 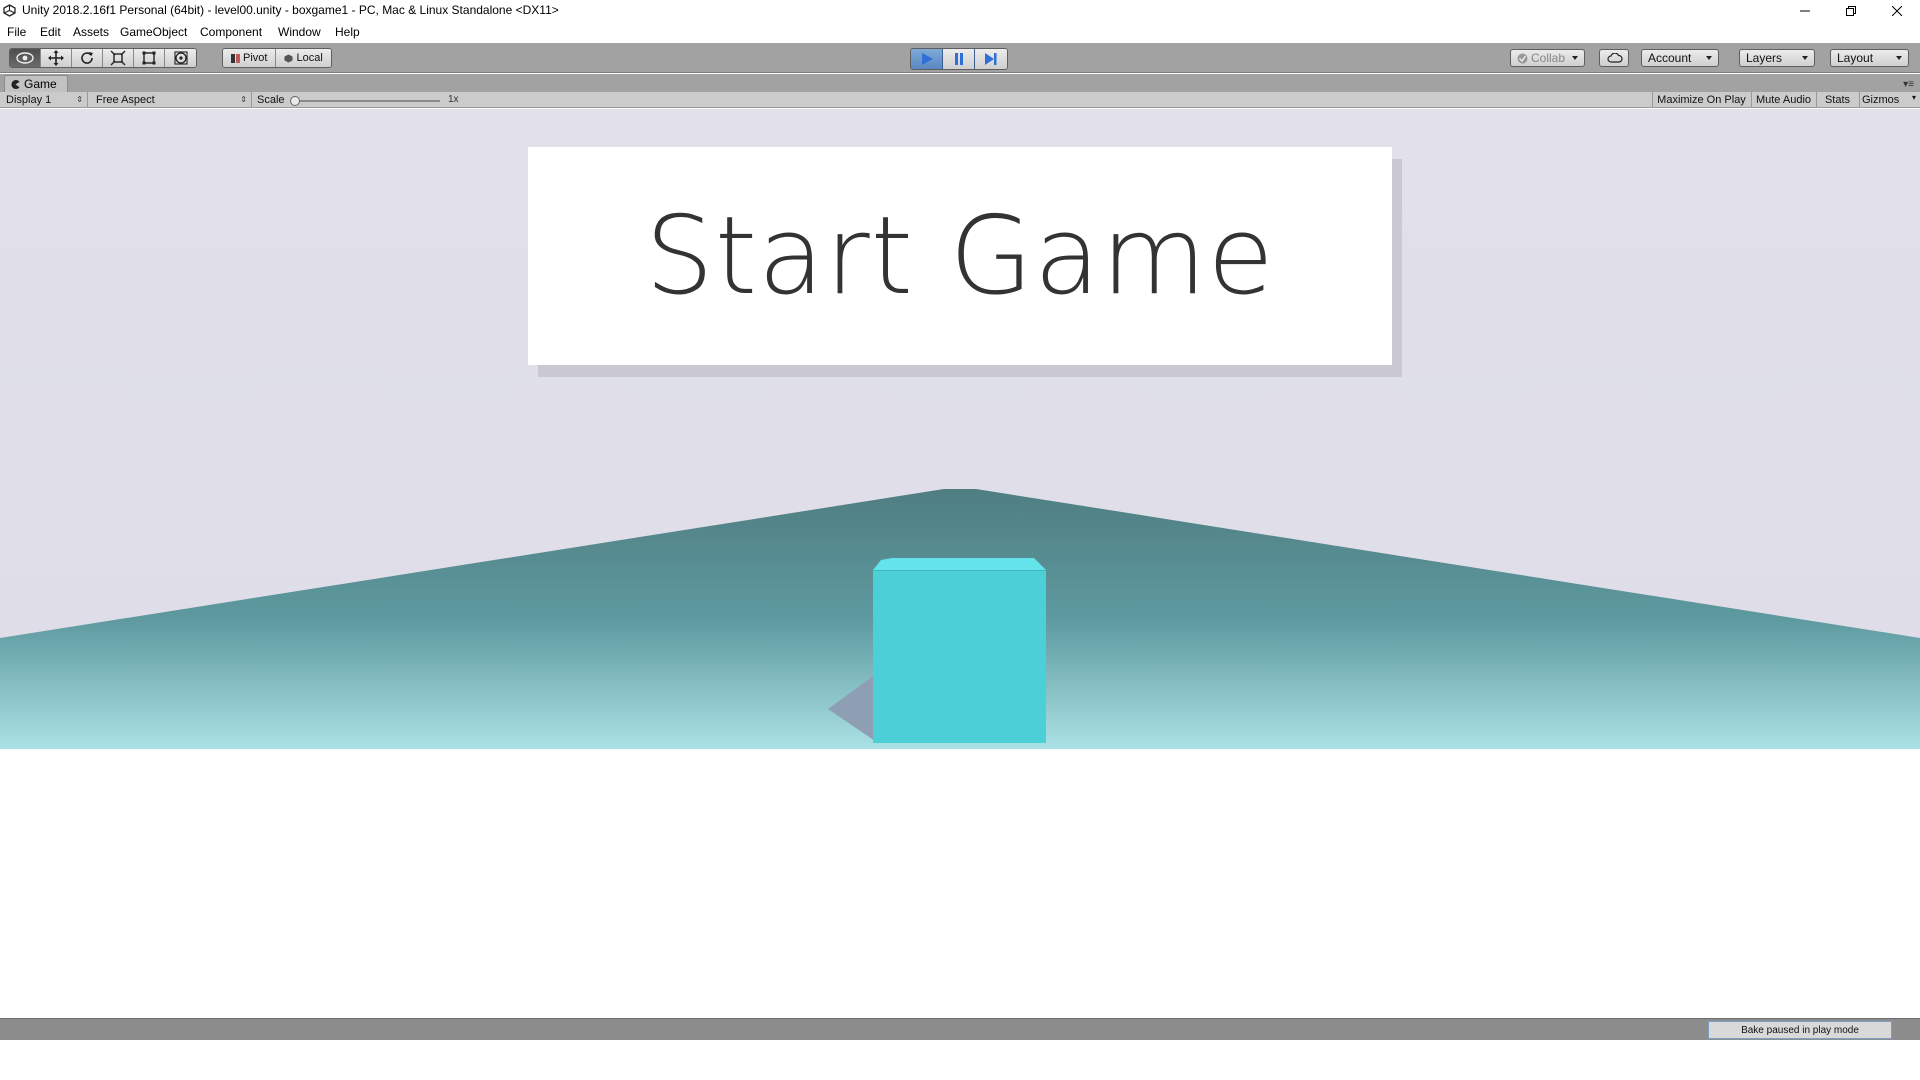 I want to click on step-icon, so click(x=991, y=59).